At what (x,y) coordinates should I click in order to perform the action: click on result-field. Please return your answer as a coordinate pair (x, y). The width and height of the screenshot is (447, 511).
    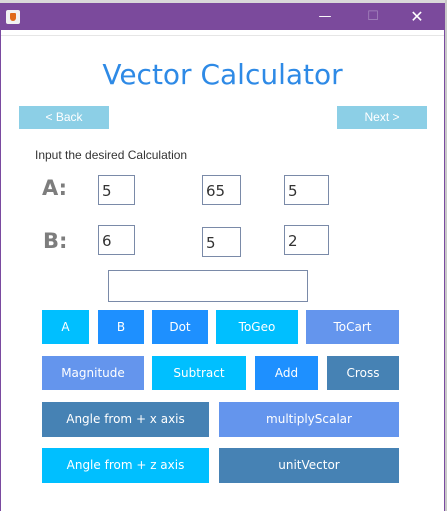
    Looking at the image, I should click on (208, 286).